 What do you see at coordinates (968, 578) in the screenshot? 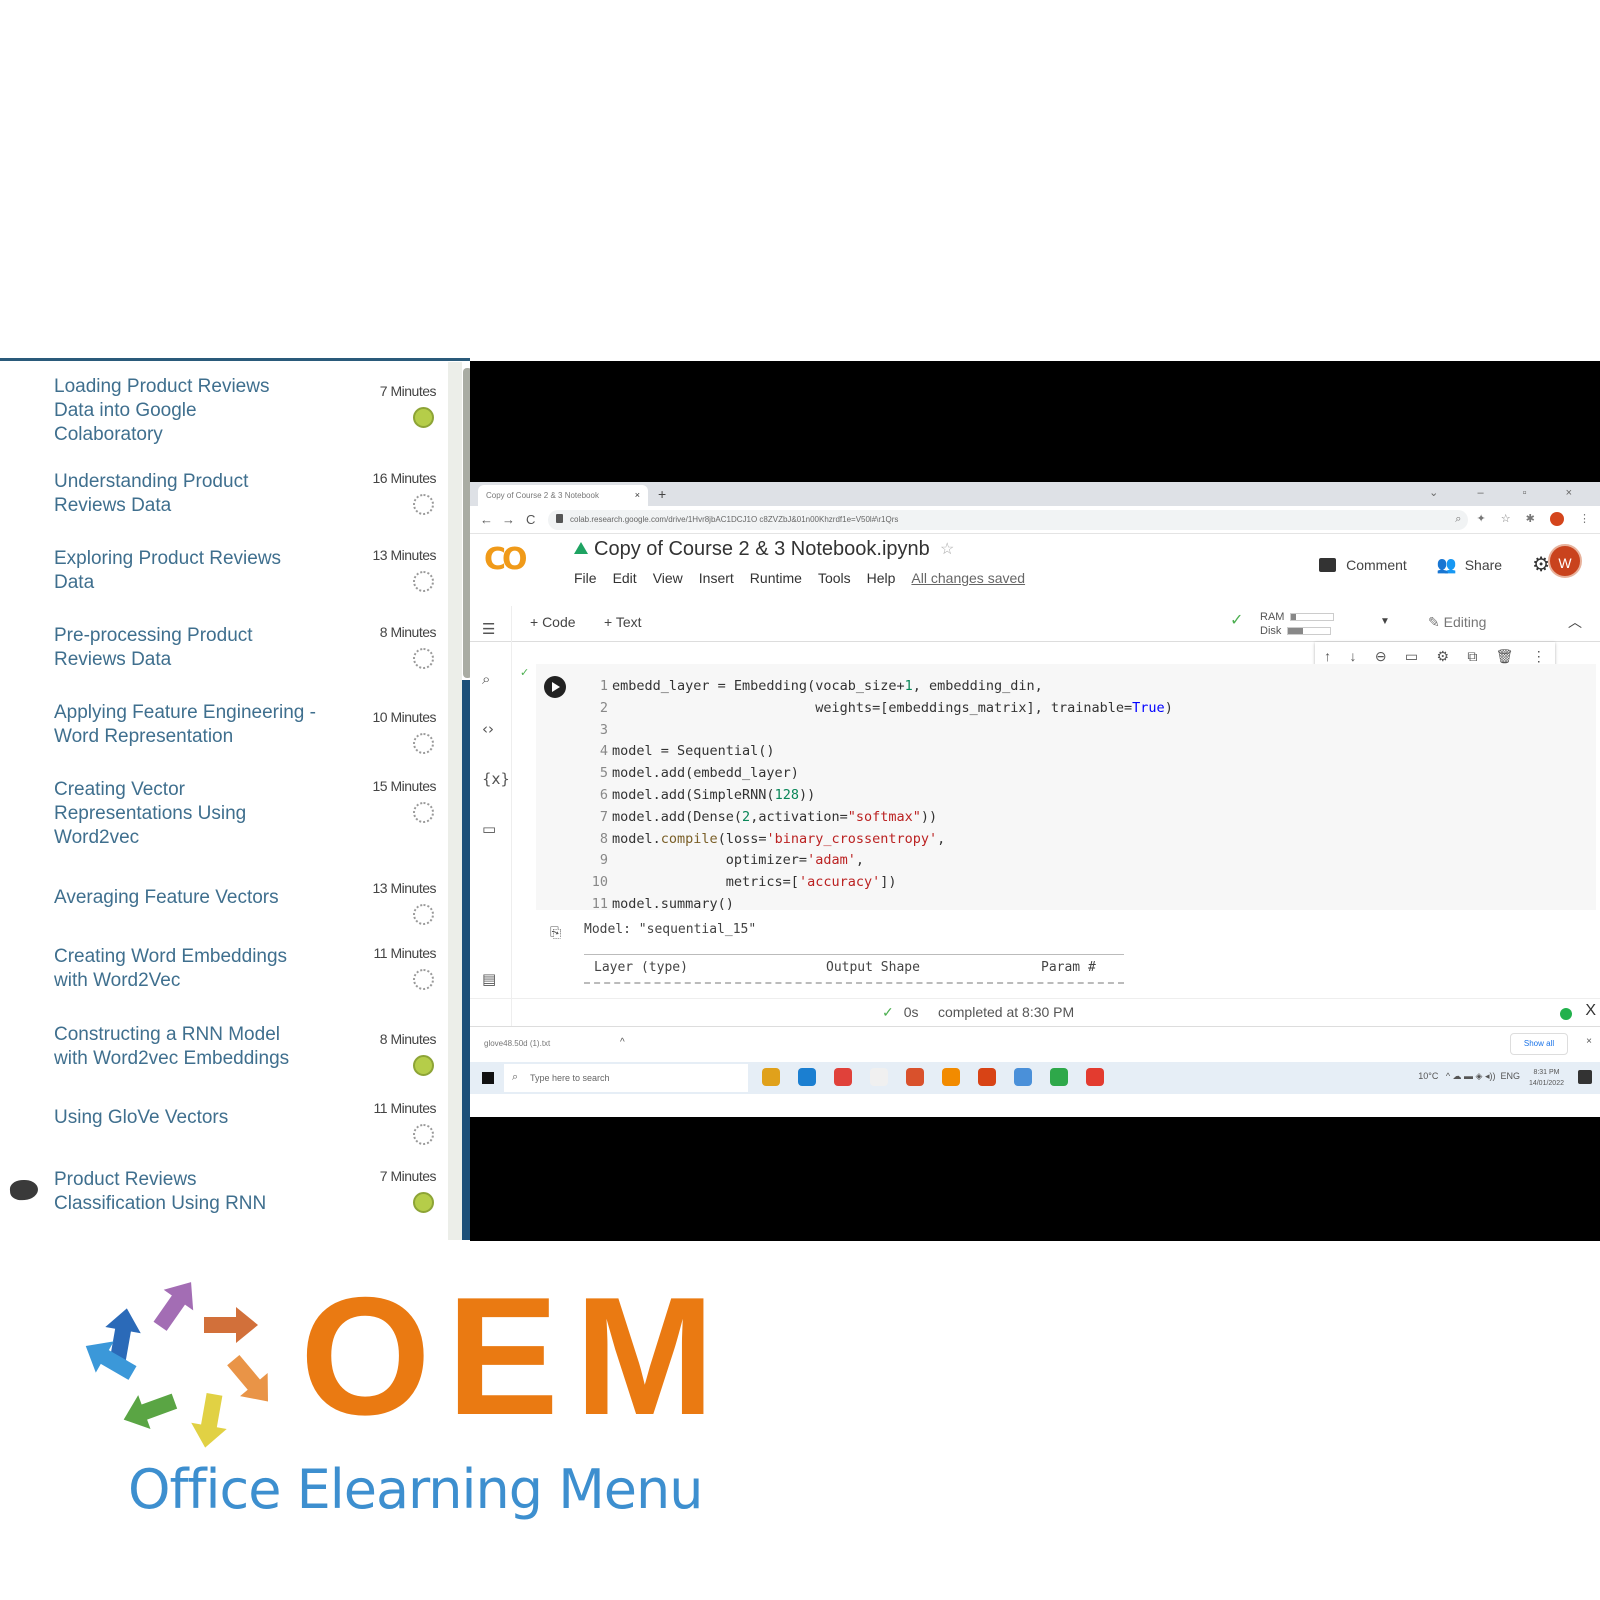
I see `save-status-link: All changes saved` at bounding box center [968, 578].